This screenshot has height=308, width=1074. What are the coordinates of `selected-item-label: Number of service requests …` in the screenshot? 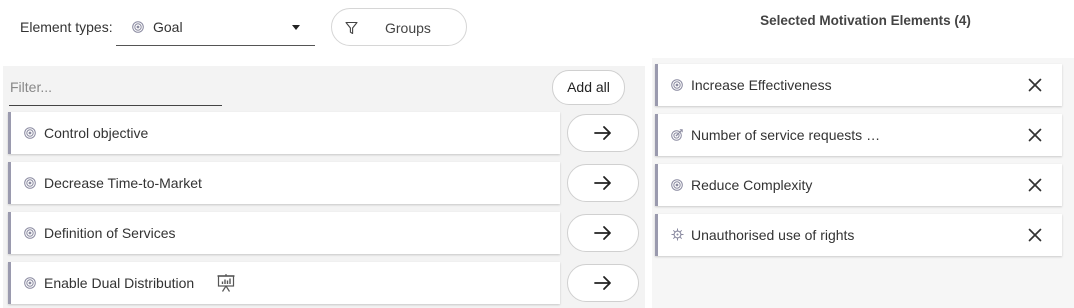 It's located at (786, 135).